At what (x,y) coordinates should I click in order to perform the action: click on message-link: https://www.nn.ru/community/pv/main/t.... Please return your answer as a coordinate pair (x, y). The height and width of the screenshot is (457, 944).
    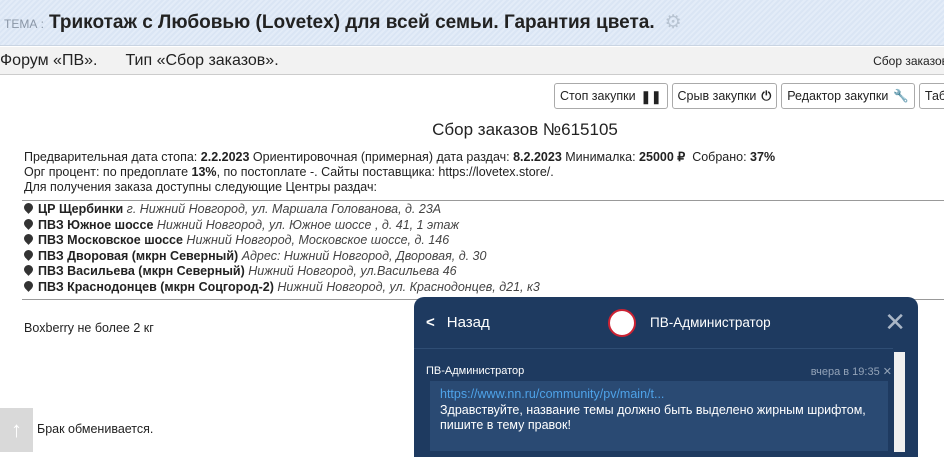
    Looking at the image, I should click on (659, 395).